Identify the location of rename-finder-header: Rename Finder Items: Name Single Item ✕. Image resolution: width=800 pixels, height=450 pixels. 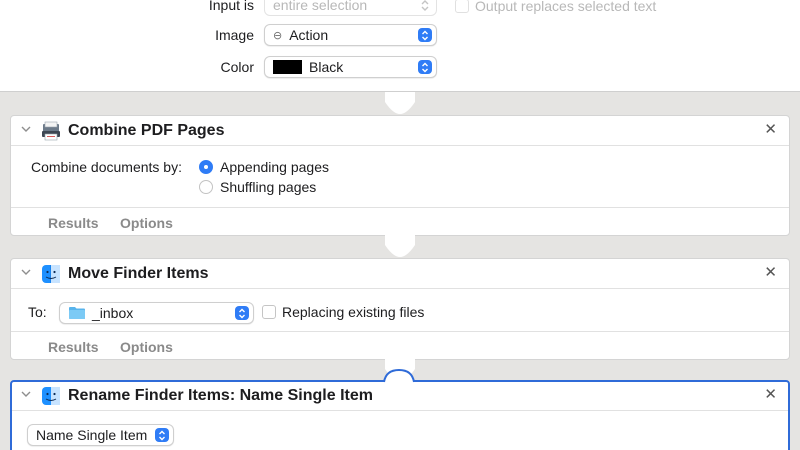
(400, 396).